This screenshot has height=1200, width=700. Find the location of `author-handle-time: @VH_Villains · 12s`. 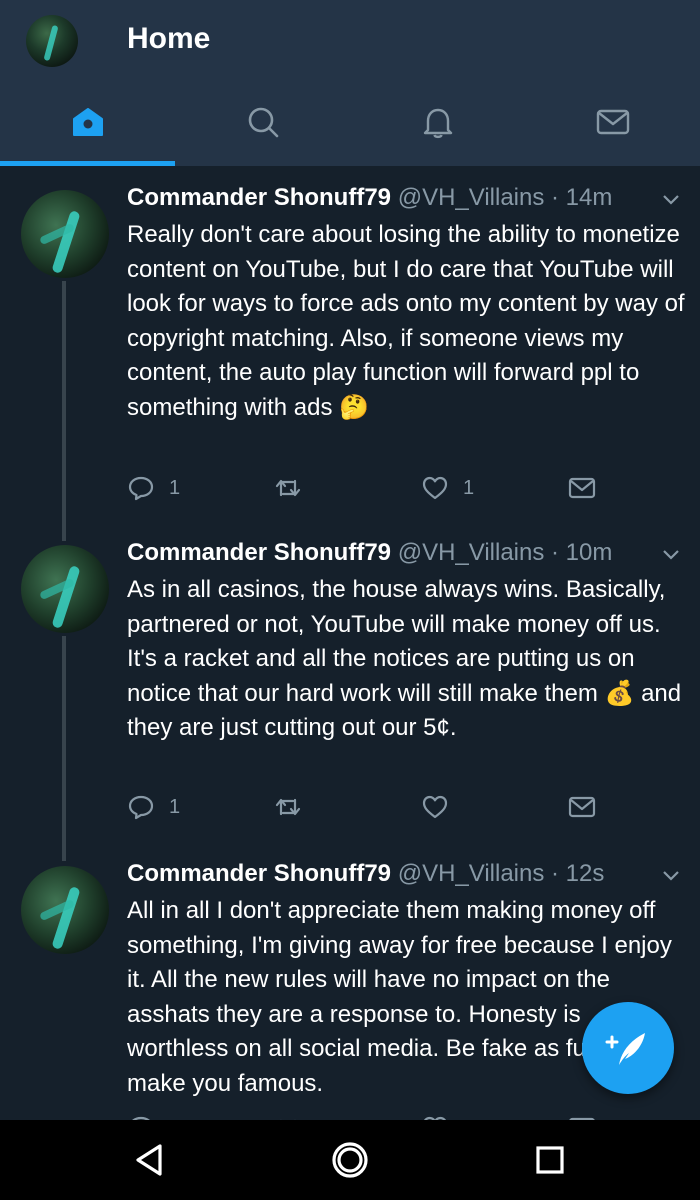

author-handle-time: @VH_Villains · 12s is located at coordinates (501, 873).